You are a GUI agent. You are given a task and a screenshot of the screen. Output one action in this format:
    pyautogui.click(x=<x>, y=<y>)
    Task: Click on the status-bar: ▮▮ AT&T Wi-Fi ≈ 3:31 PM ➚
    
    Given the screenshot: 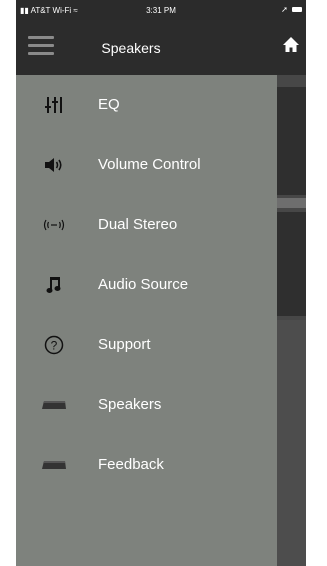 What is the action you would take?
    pyautogui.click(x=161, y=10)
    